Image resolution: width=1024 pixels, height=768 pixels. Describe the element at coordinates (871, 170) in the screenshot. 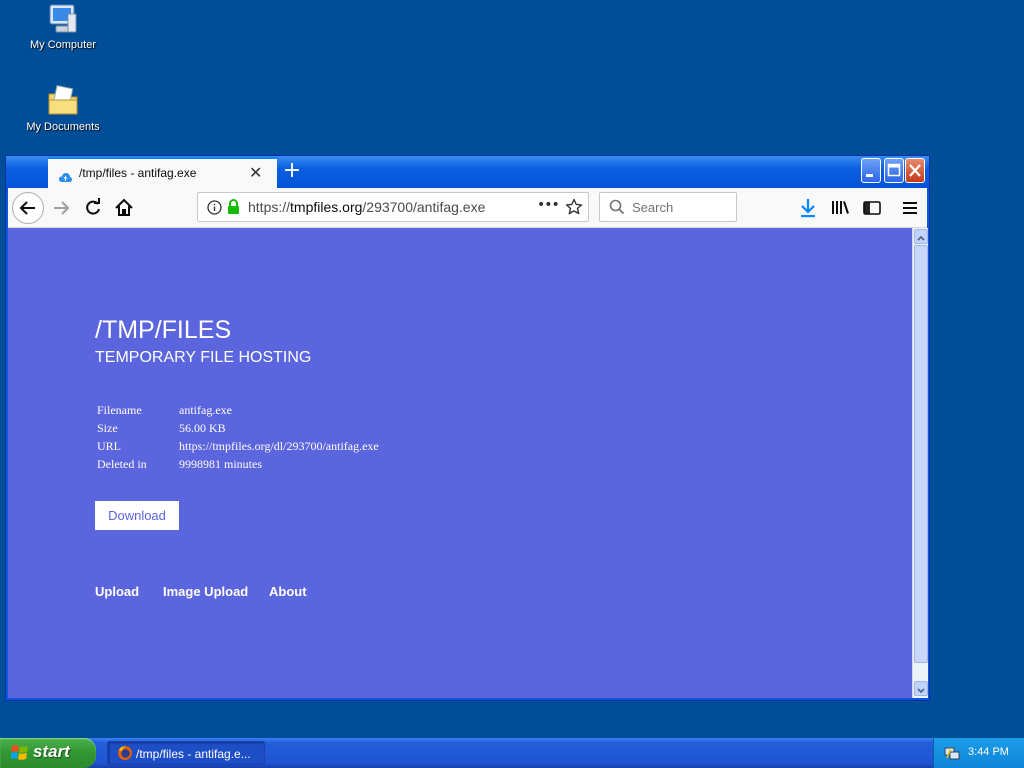

I see `minimize-button` at that location.